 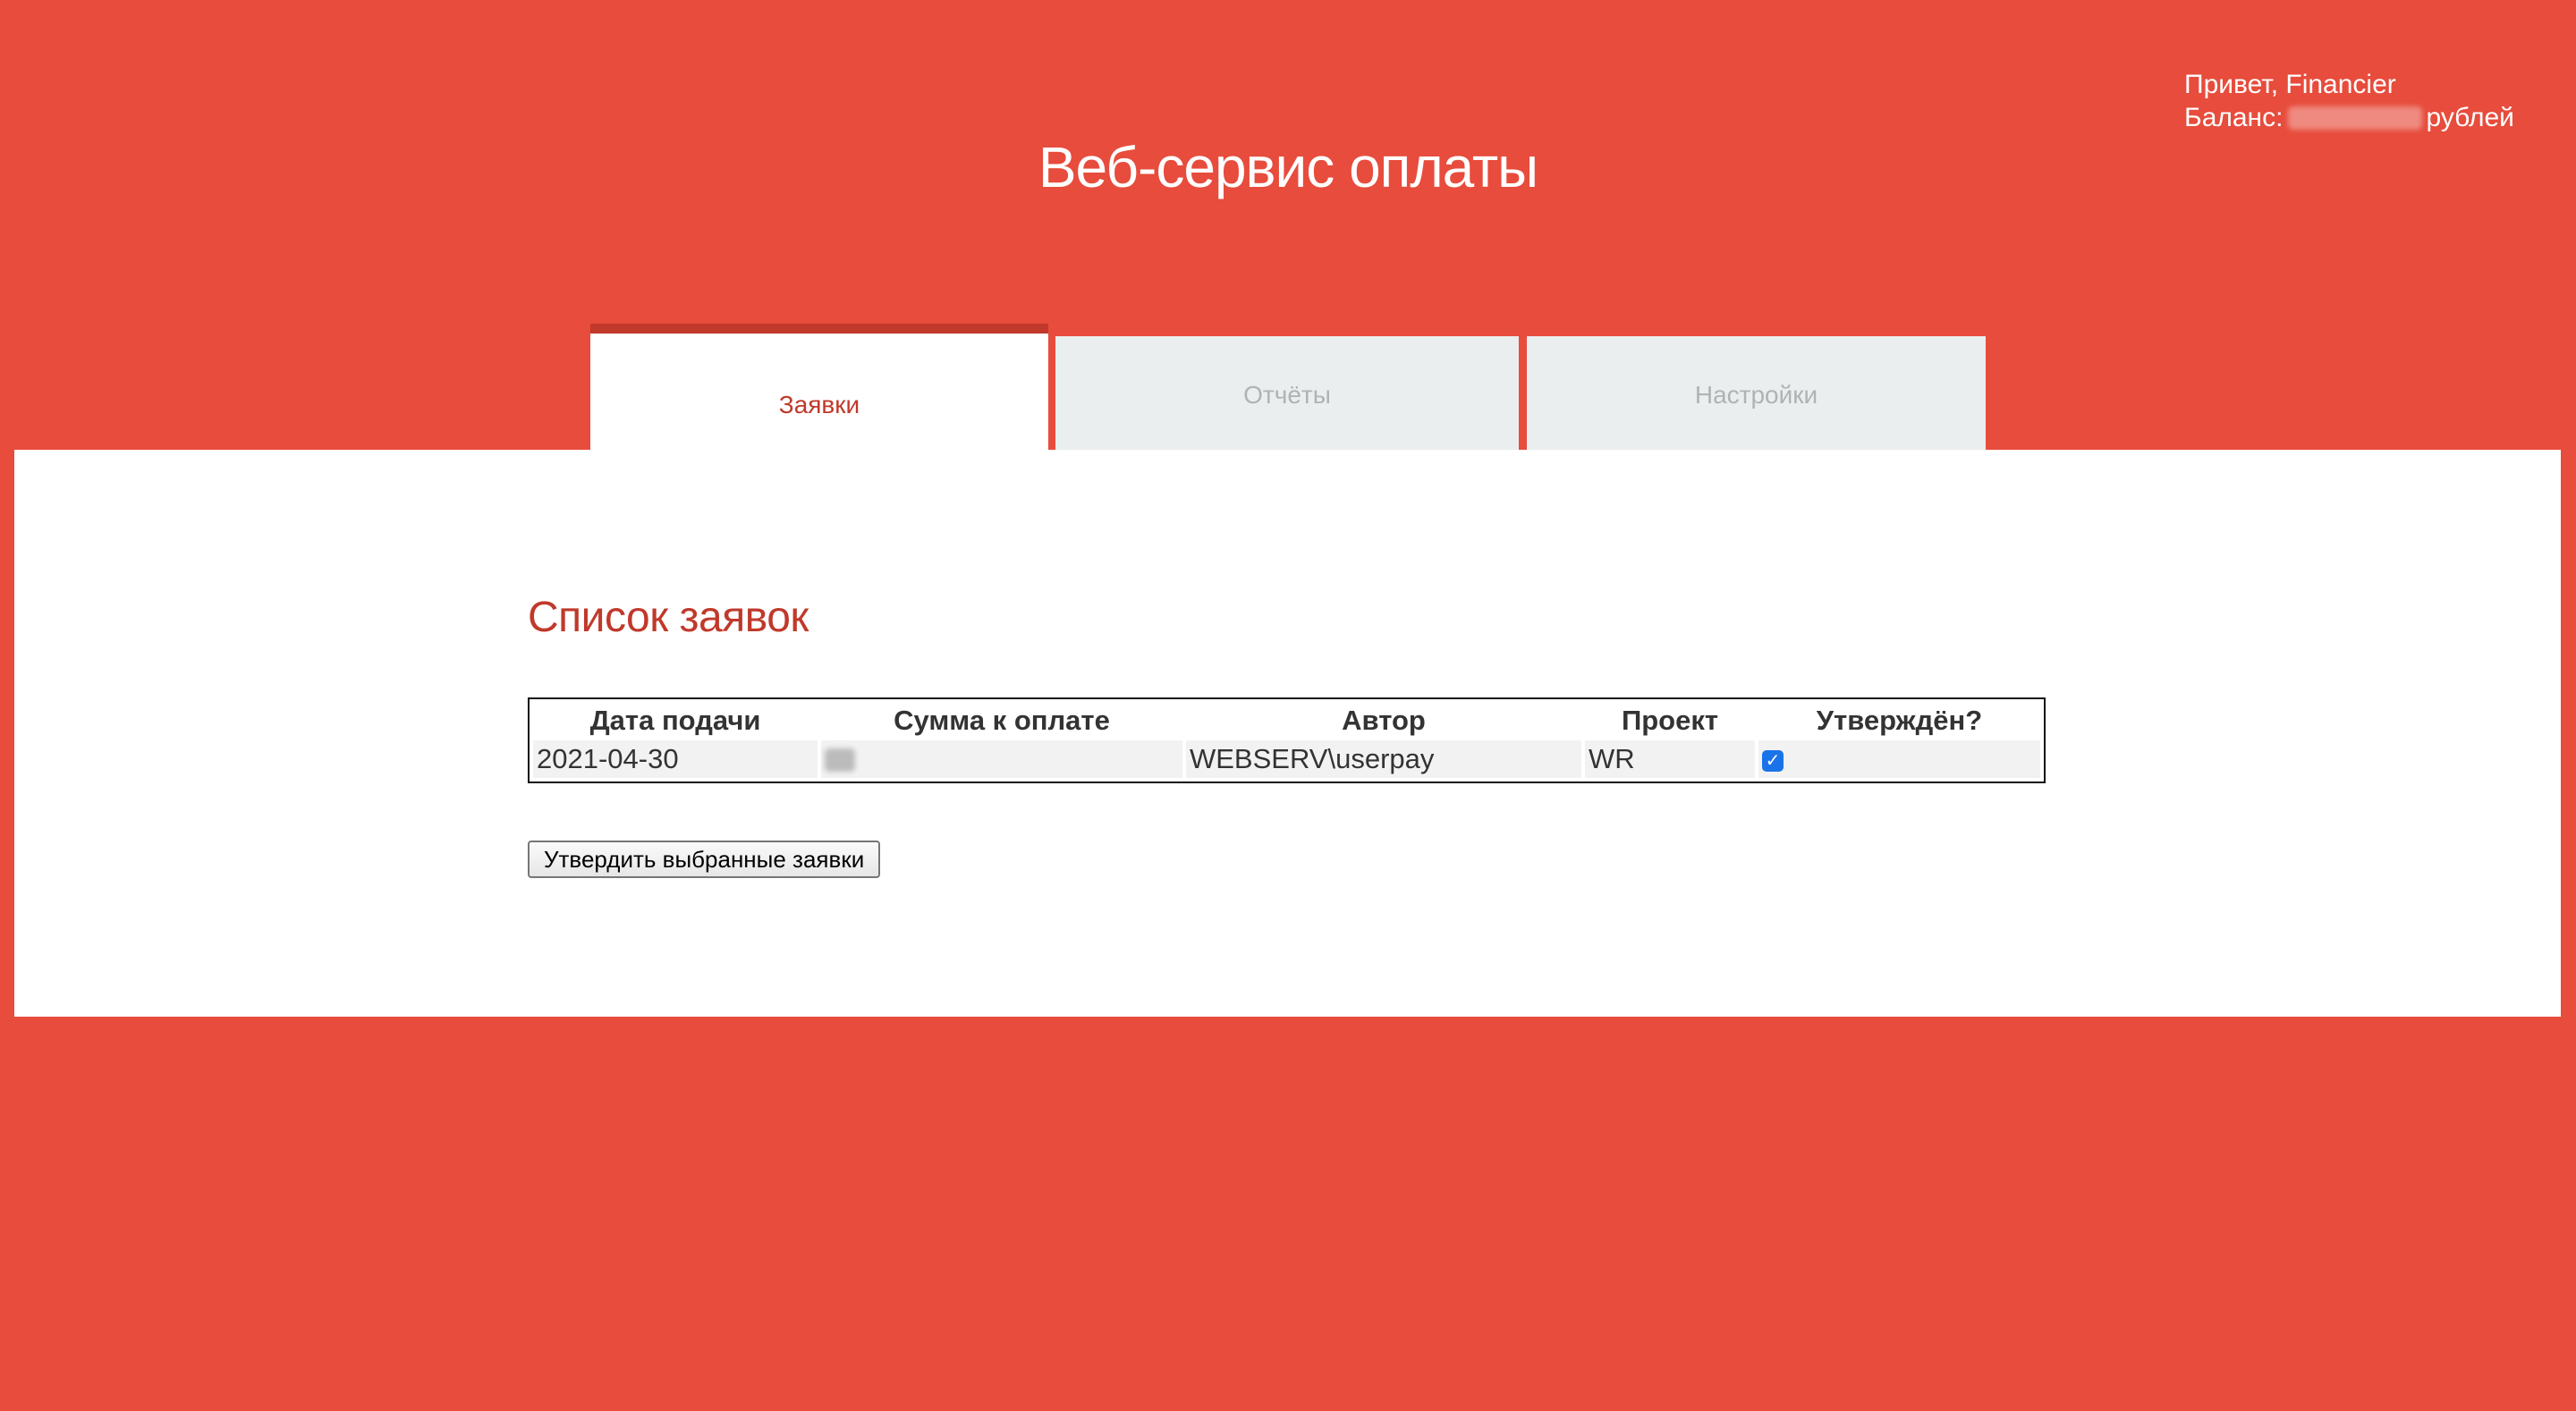 What do you see at coordinates (1773, 761) in the screenshot?
I see `approved-checkbox: ✓` at bounding box center [1773, 761].